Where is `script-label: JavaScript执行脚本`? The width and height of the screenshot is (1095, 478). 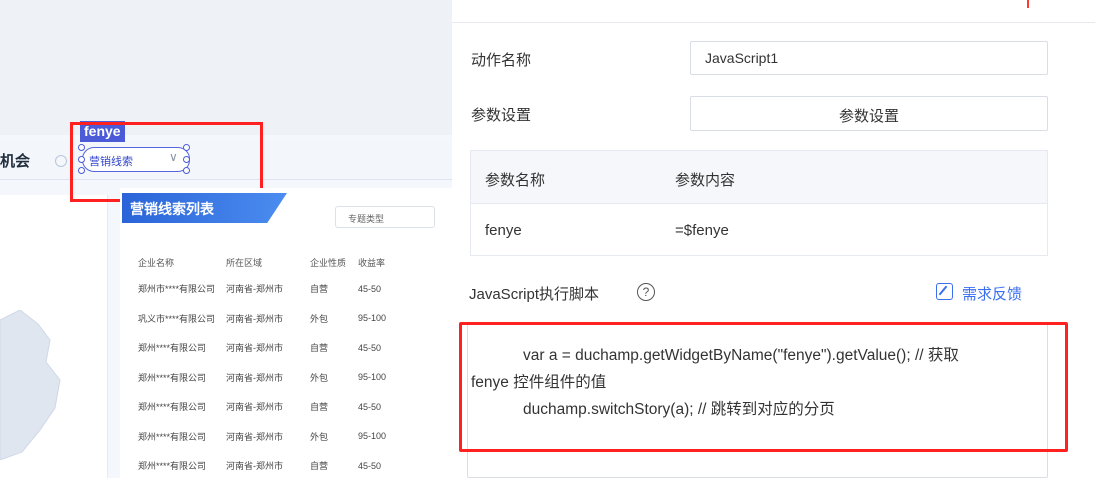 script-label: JavaScript执行脚本 is located at coordinates (534, 294).